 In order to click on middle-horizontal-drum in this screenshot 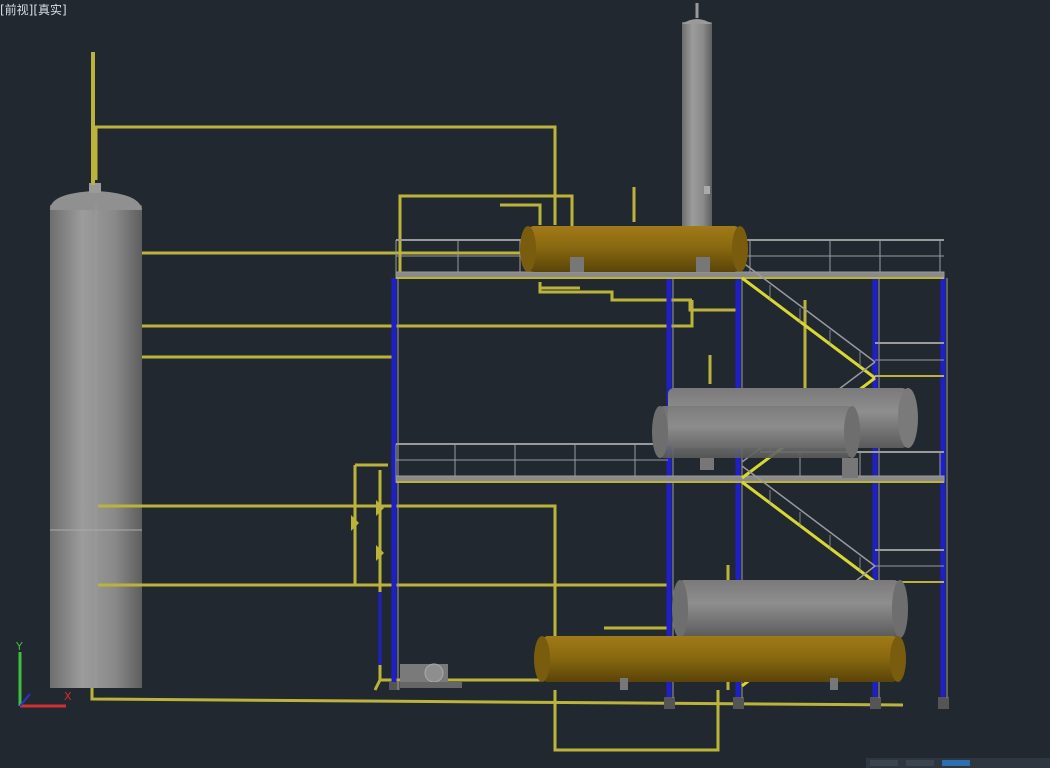, I will do `click(785, 433)`.